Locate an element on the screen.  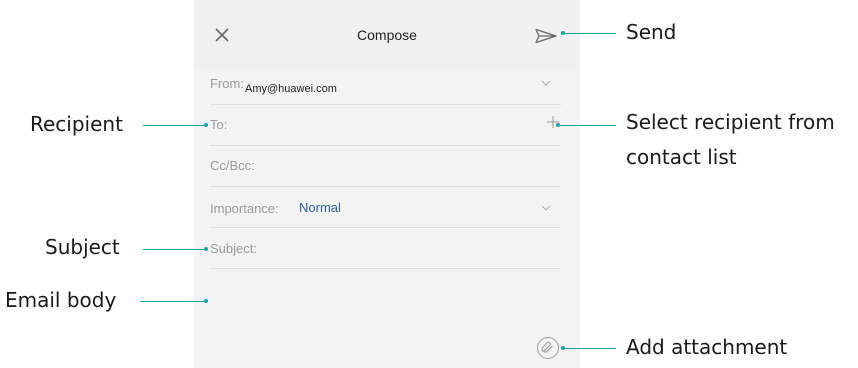
subject-field: Subject: is located at coordinates (385, 248).